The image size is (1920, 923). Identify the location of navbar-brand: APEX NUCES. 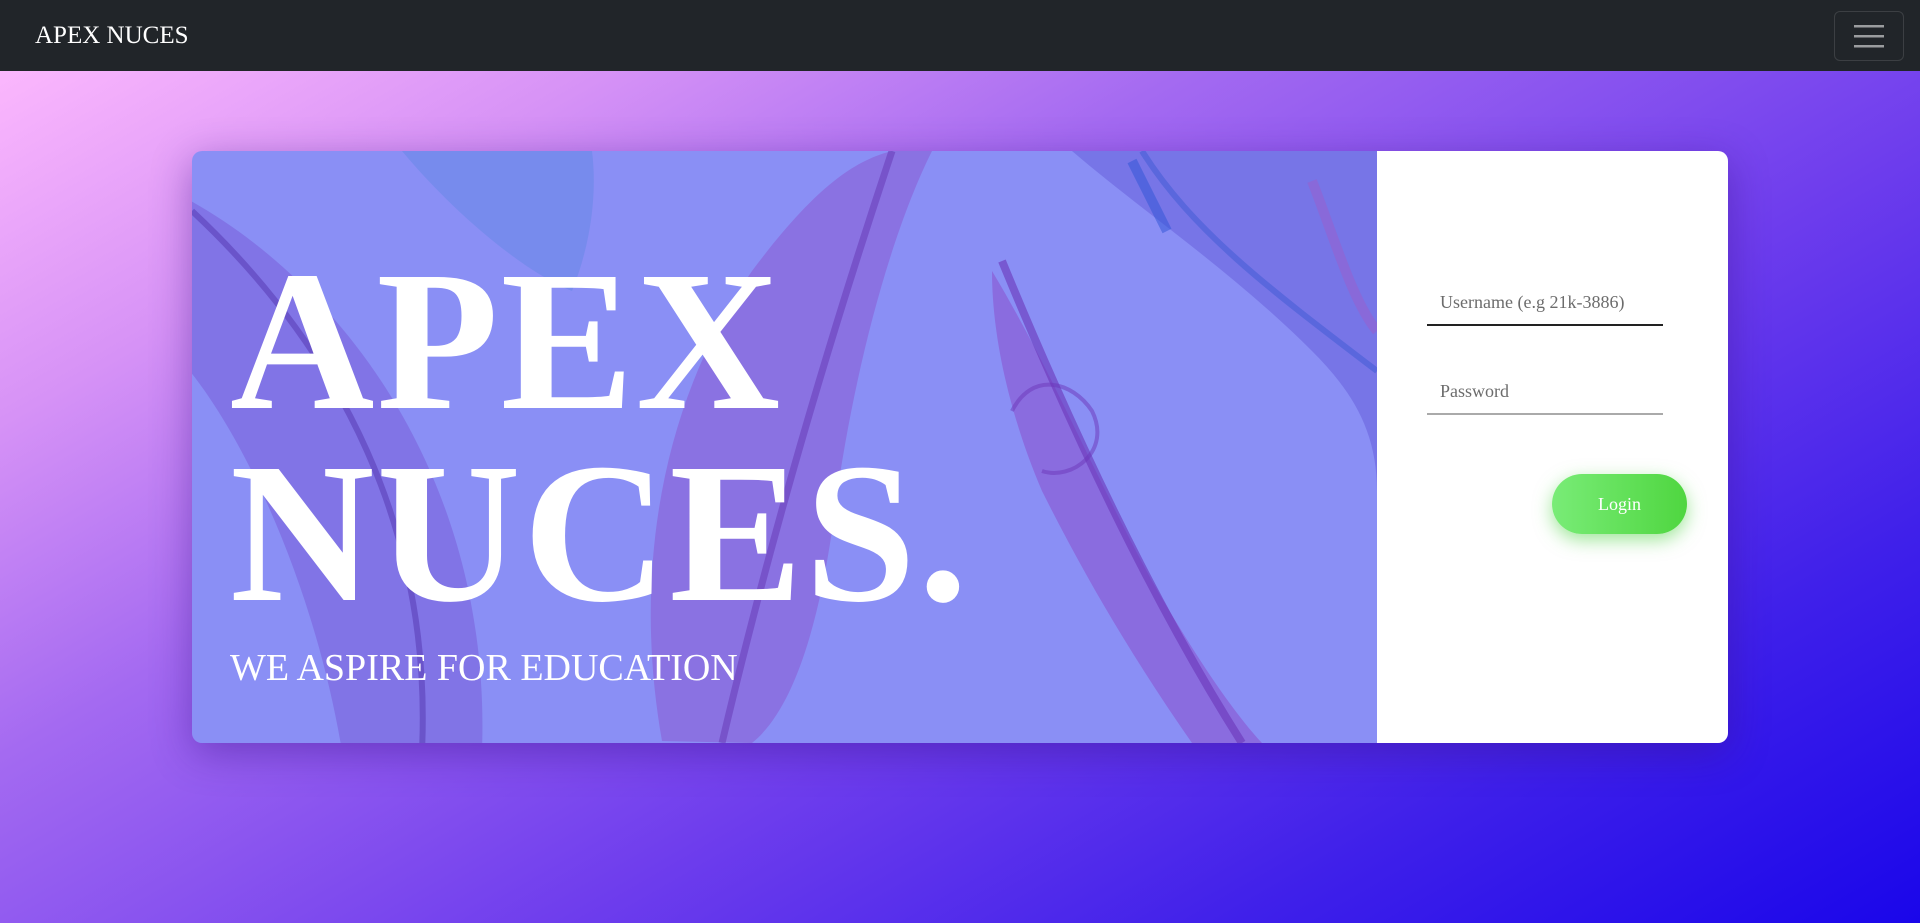
(112, 36).